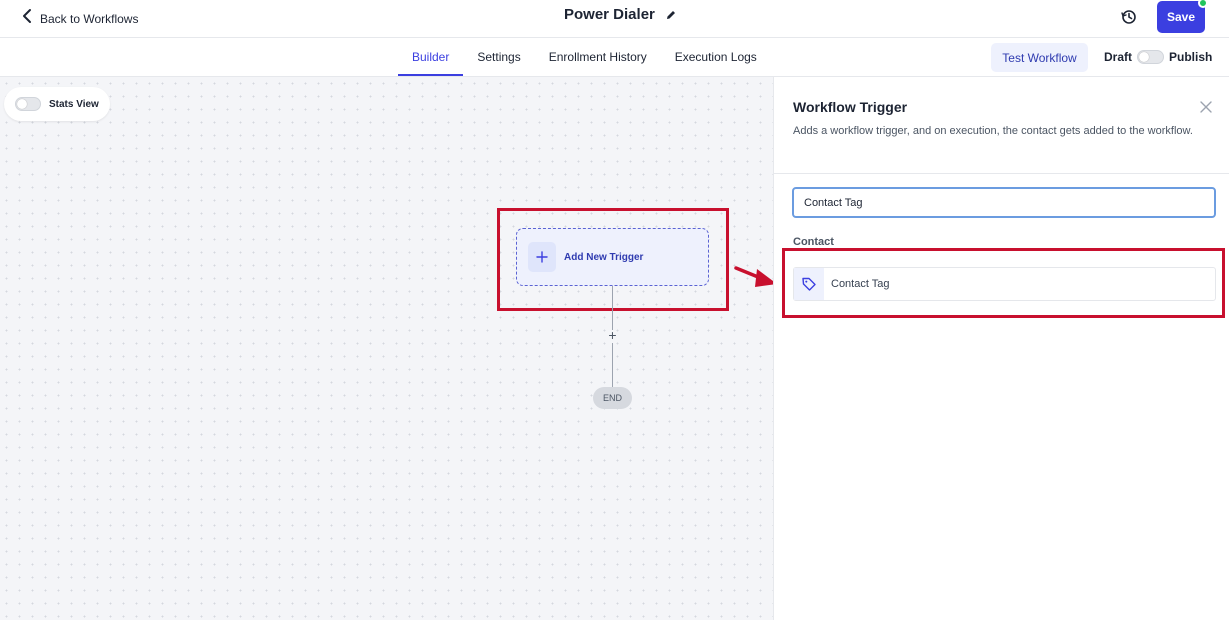  Describe the element at coordinates (28, 104) in the screenshot. I see `stats-view-toggle` at that location.